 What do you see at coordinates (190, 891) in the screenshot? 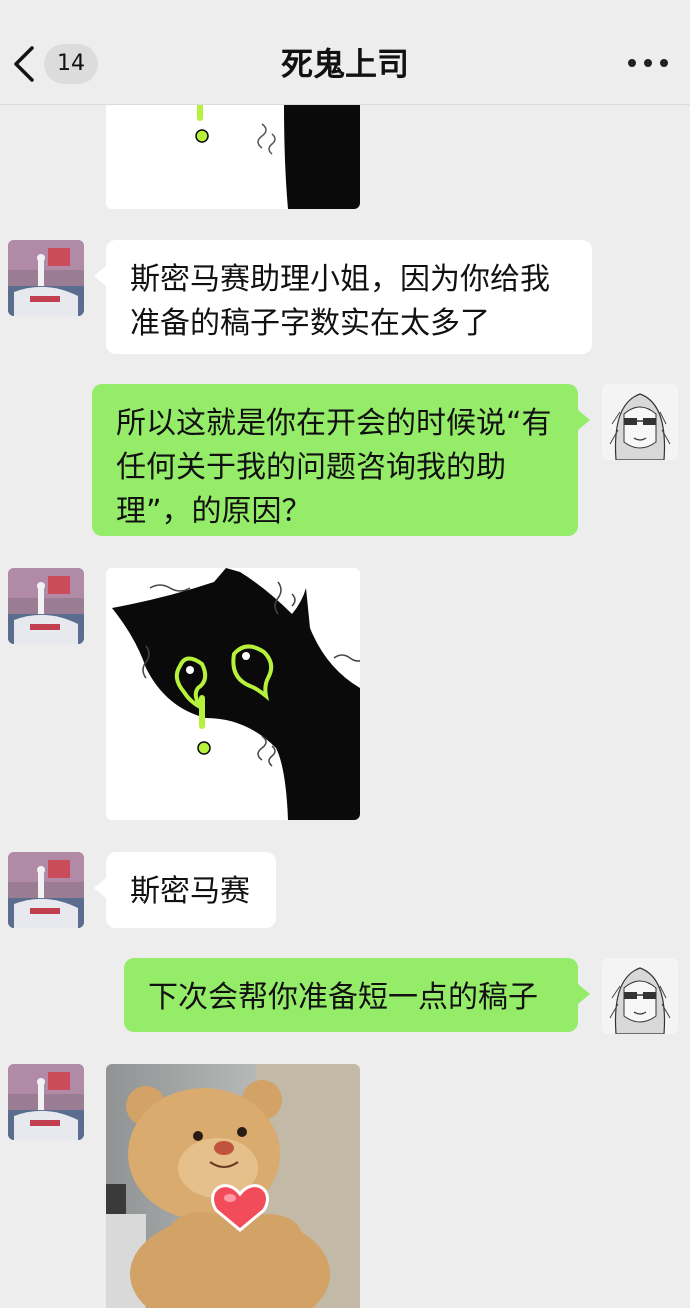
I see `message-text: 斯密马赛` at bounding box center [190, 891].